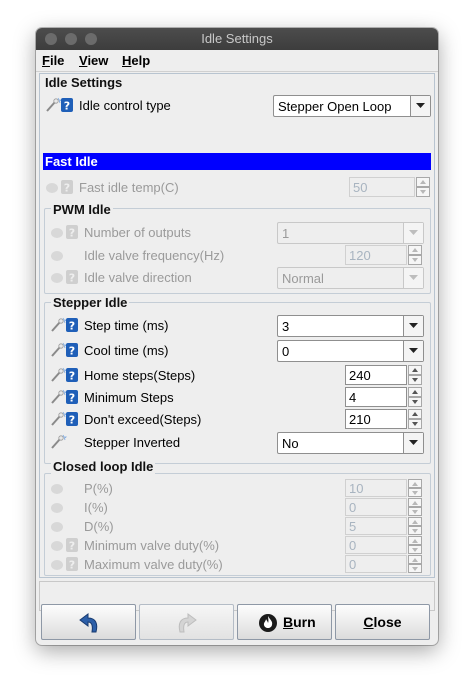  Describe the element at coordinates (99, 526) in the screenshot. I see `d-label: D(%)` at that location.